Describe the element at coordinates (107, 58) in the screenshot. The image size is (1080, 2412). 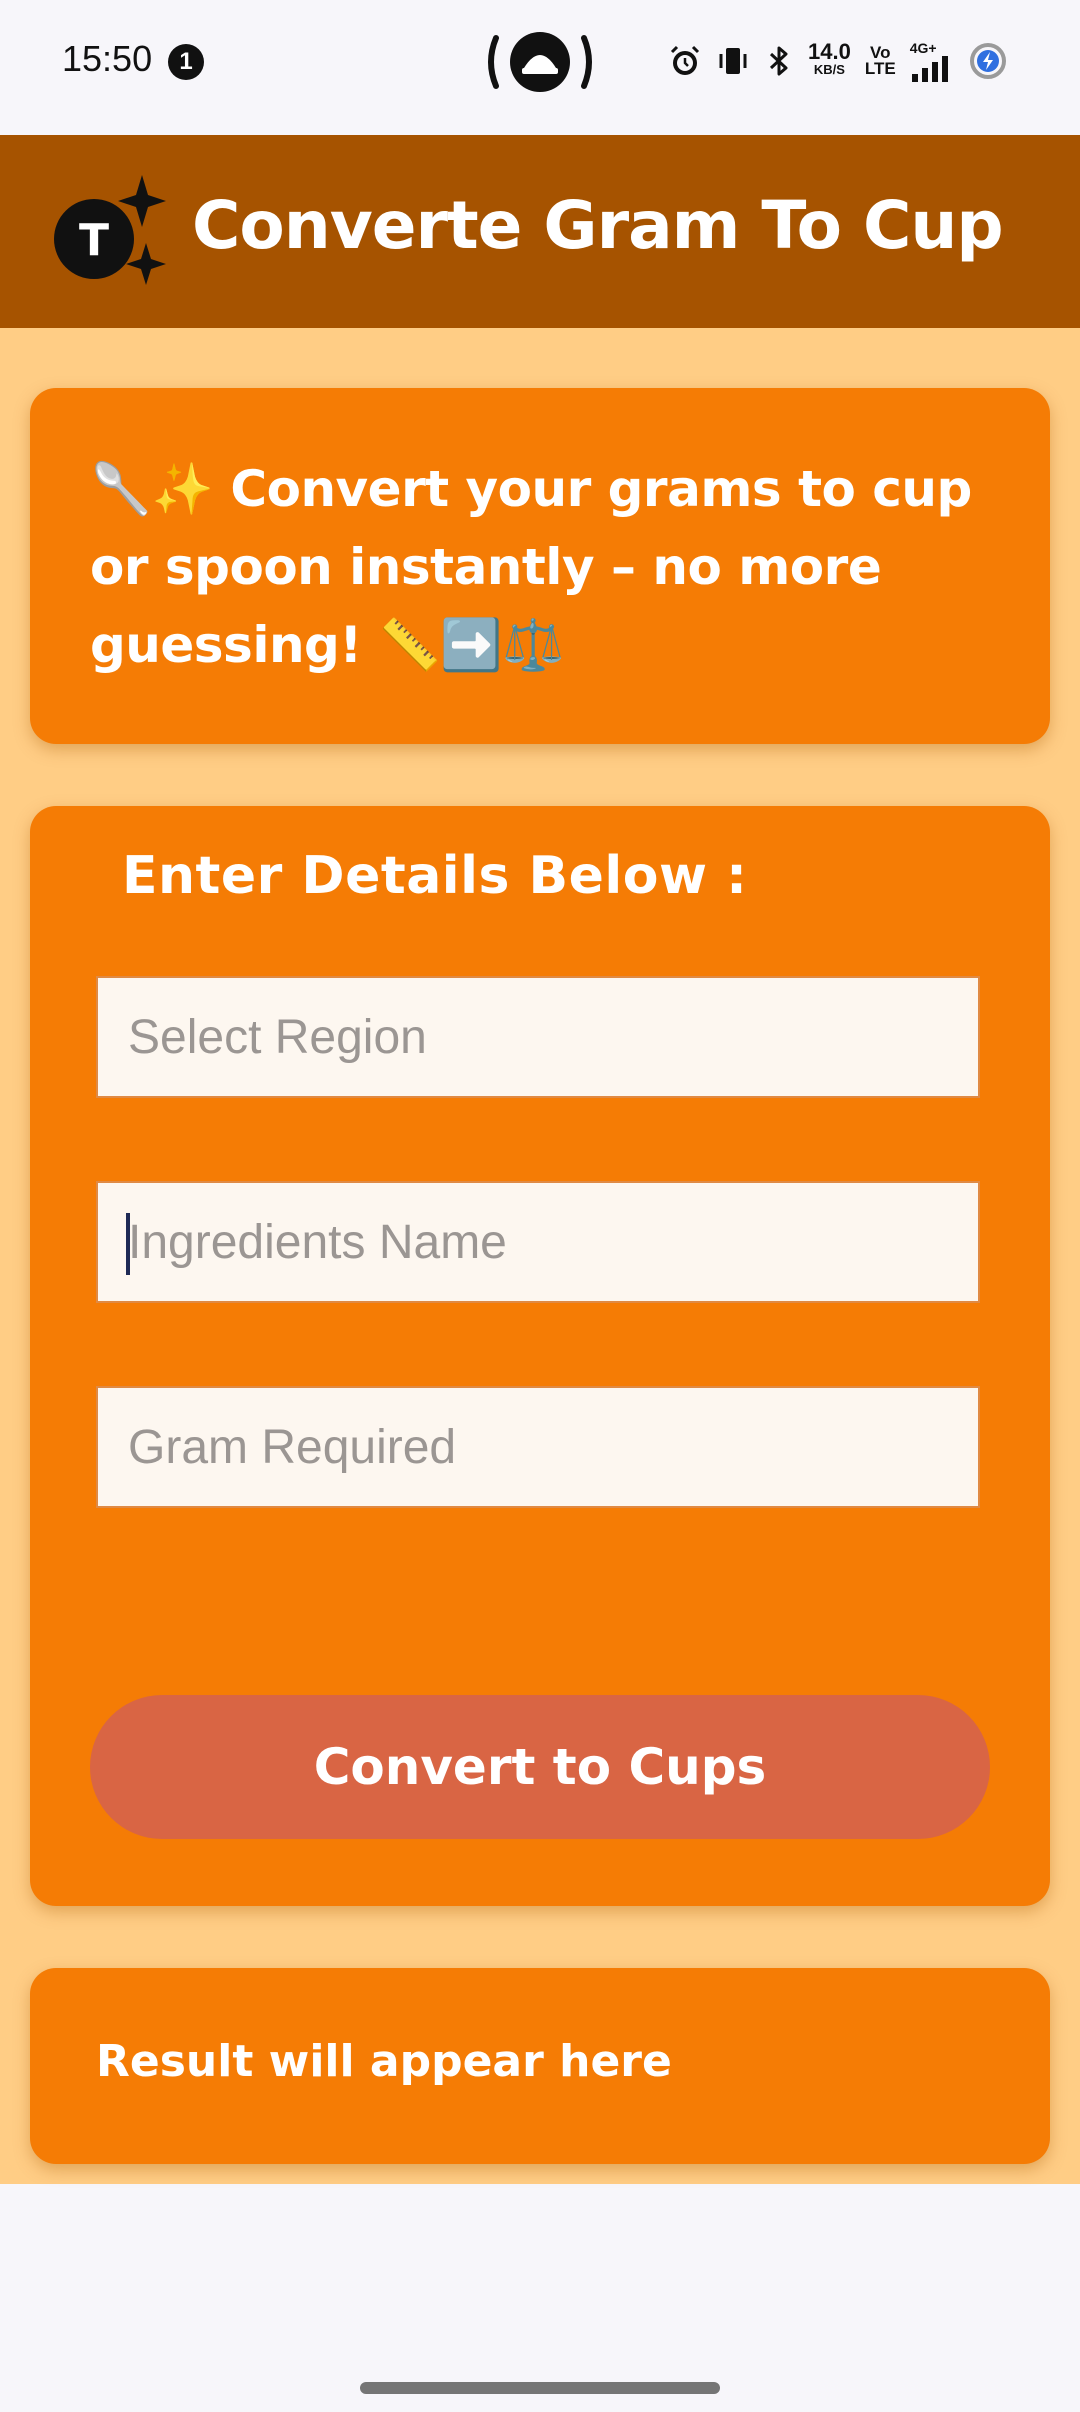
I see `status-time: 15:50` at that location.